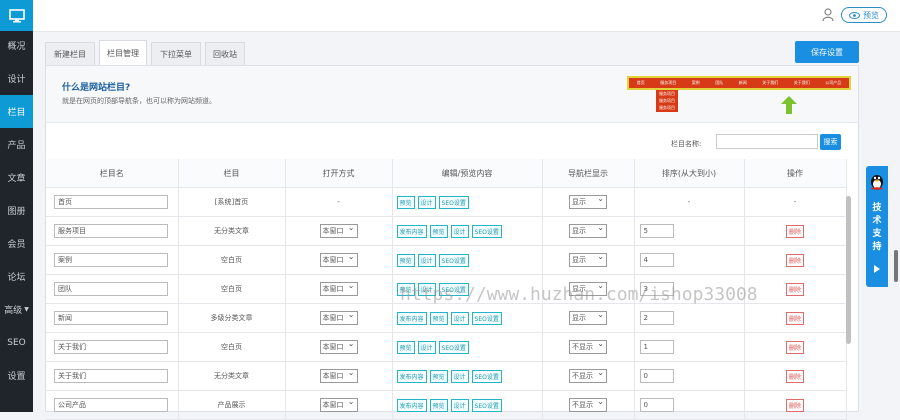 The height and width of the screenshot is (420, 900). What do you see at coordinates (232, 376) in the screenshot?
I see `column-type: 无分类文章` at bounding box center [232, 376].